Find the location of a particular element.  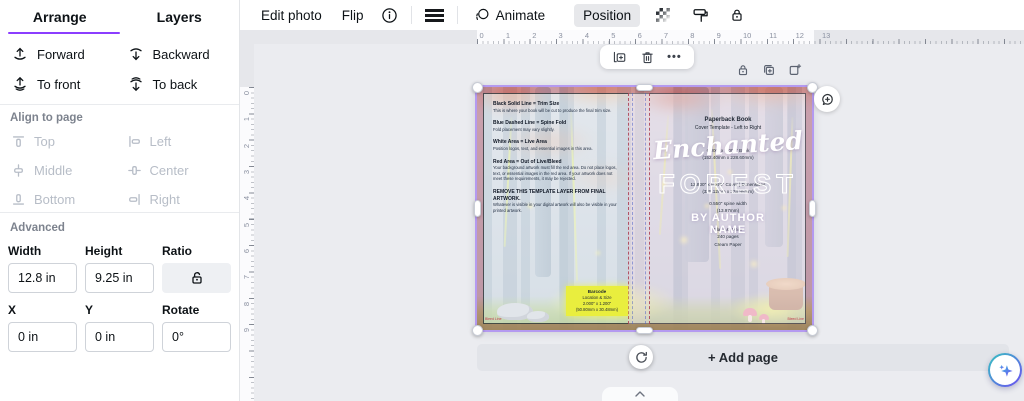

width-input is located at coordinates (42, 278).